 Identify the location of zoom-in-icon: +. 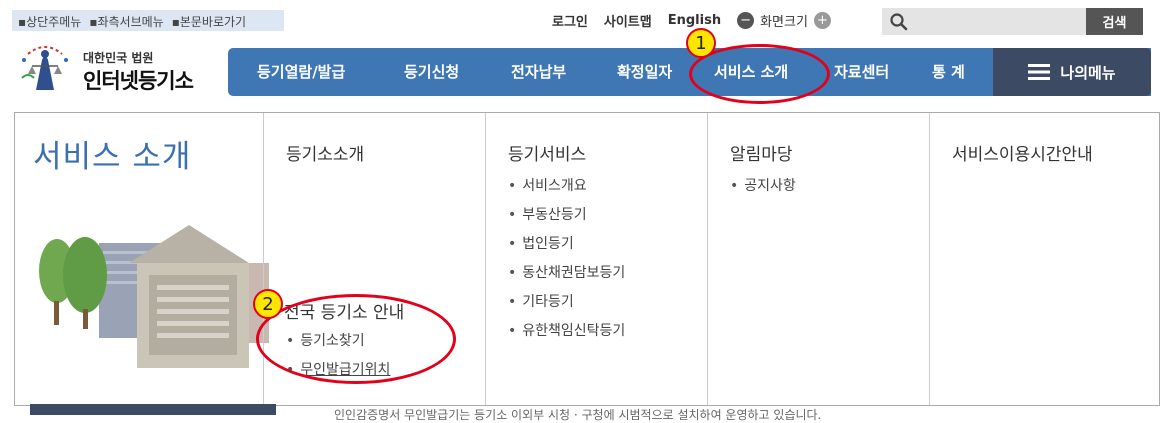
(822, 20).